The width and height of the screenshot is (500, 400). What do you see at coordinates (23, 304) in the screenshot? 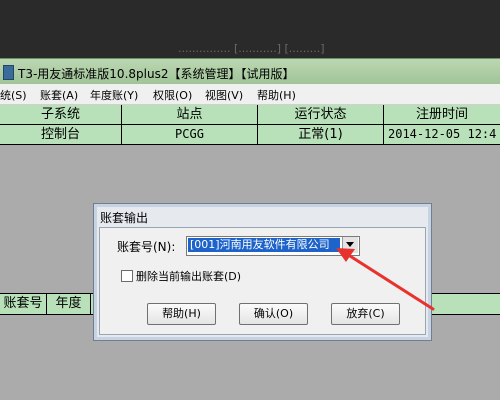
I see `account-header-number: 账套号` at bounding box center [23, 304].